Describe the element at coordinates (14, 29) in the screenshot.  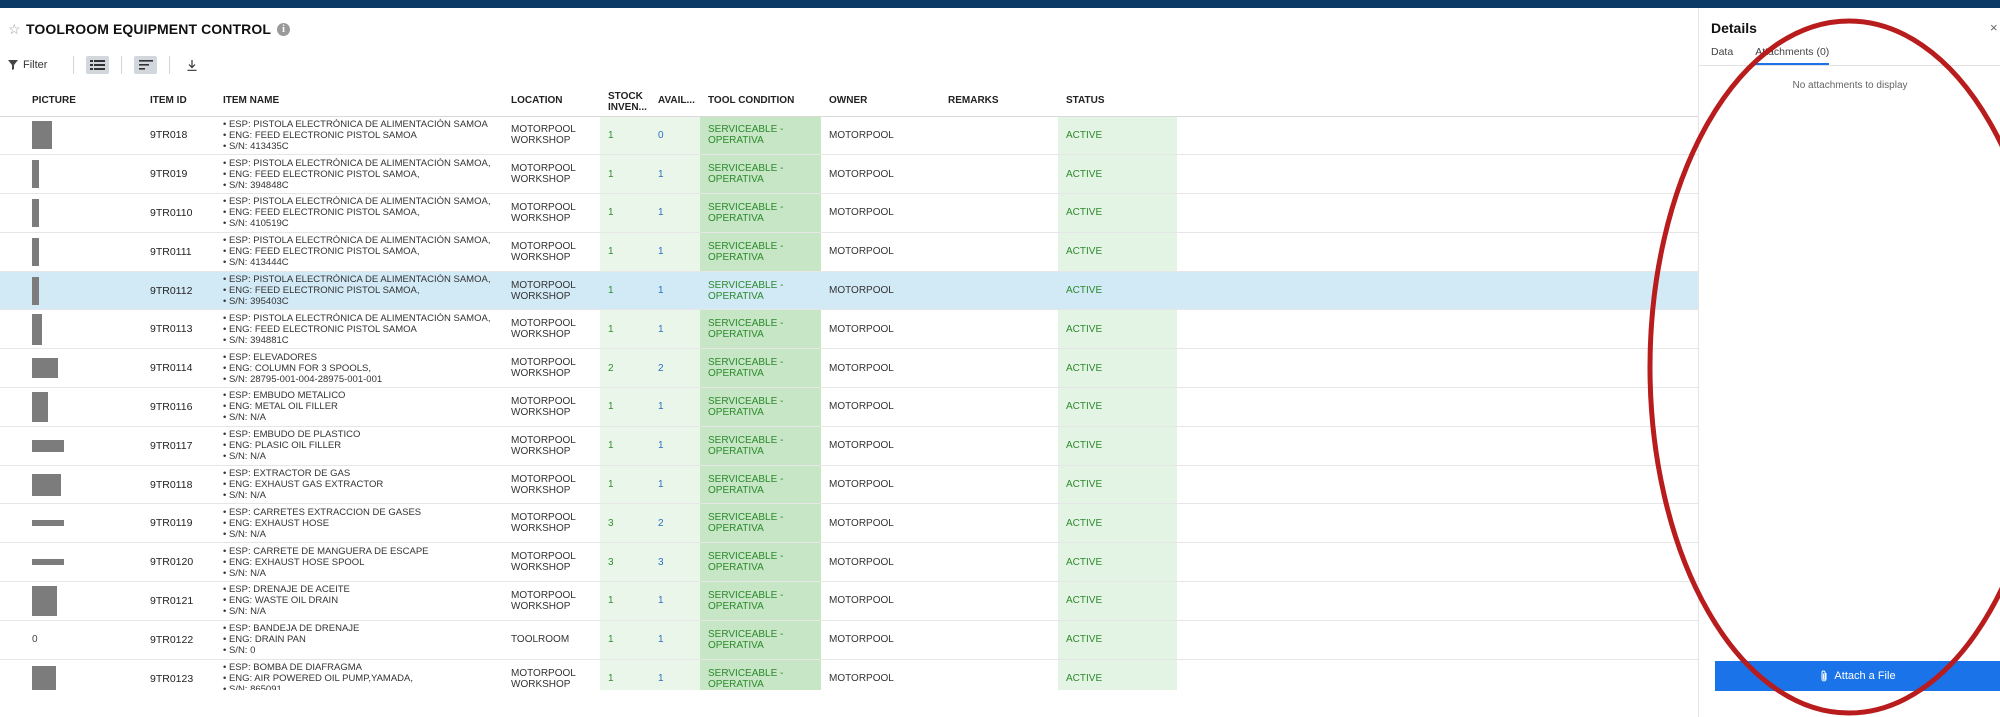
I see `favorite-star-icon: ☆` at that location.